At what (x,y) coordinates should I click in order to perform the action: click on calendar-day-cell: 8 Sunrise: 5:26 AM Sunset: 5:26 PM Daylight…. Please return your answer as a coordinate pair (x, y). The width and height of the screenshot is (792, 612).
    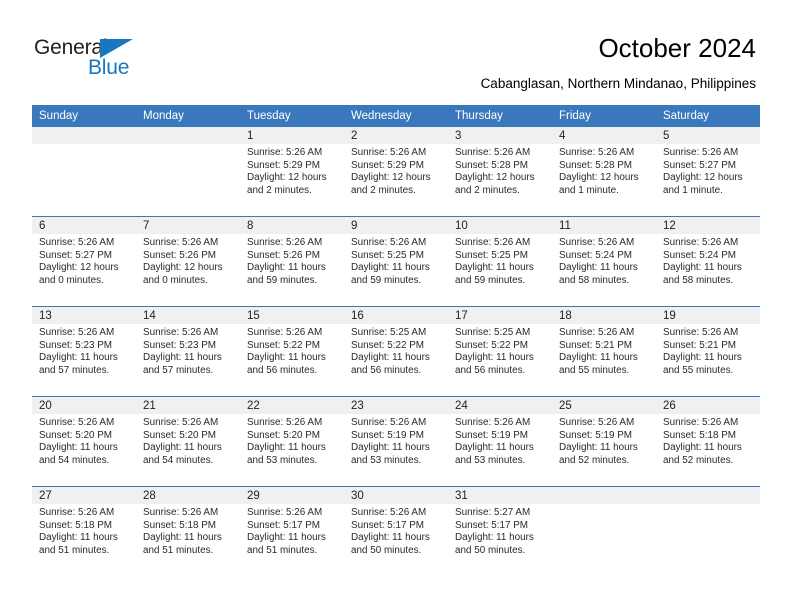
    Looking at the image, I should click on (292, 261).